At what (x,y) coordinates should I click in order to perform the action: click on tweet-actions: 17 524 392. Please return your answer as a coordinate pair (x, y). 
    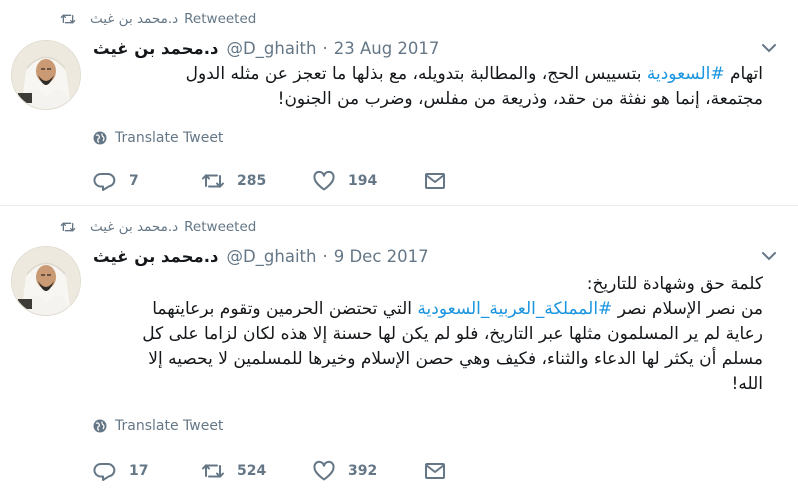
    Looking at the image, I should click on (283, 471).